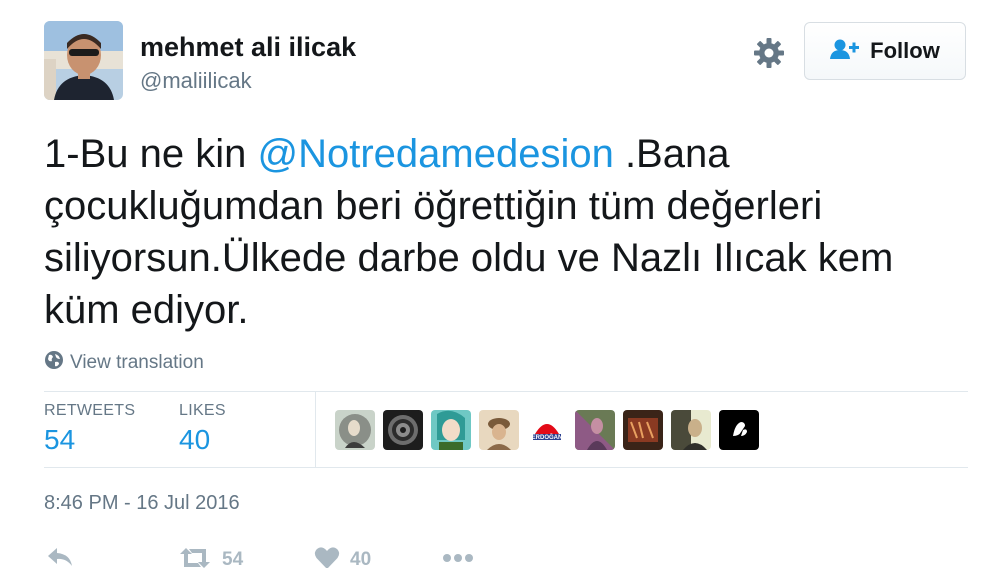 The width and height of the screenshot is (996, 568). I want to click on divider-bottom, so click(506, 467).